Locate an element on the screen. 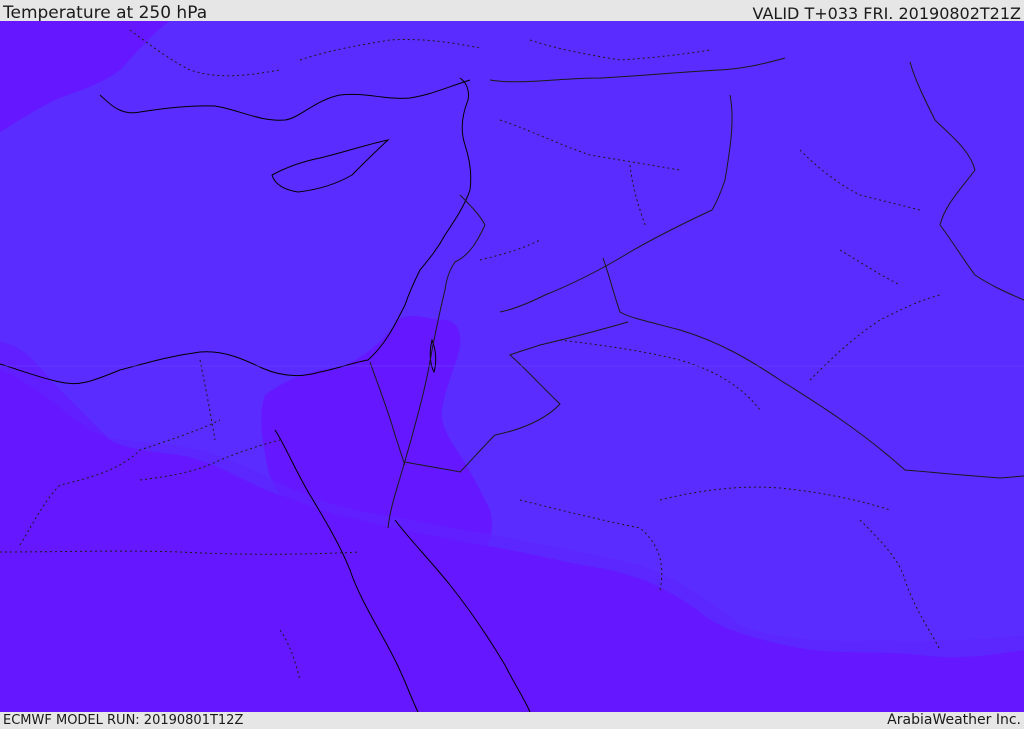 This screenshot has height=729, width=1024. map-title: Temperature at 250 hPa is located at coordinates (105, 13).